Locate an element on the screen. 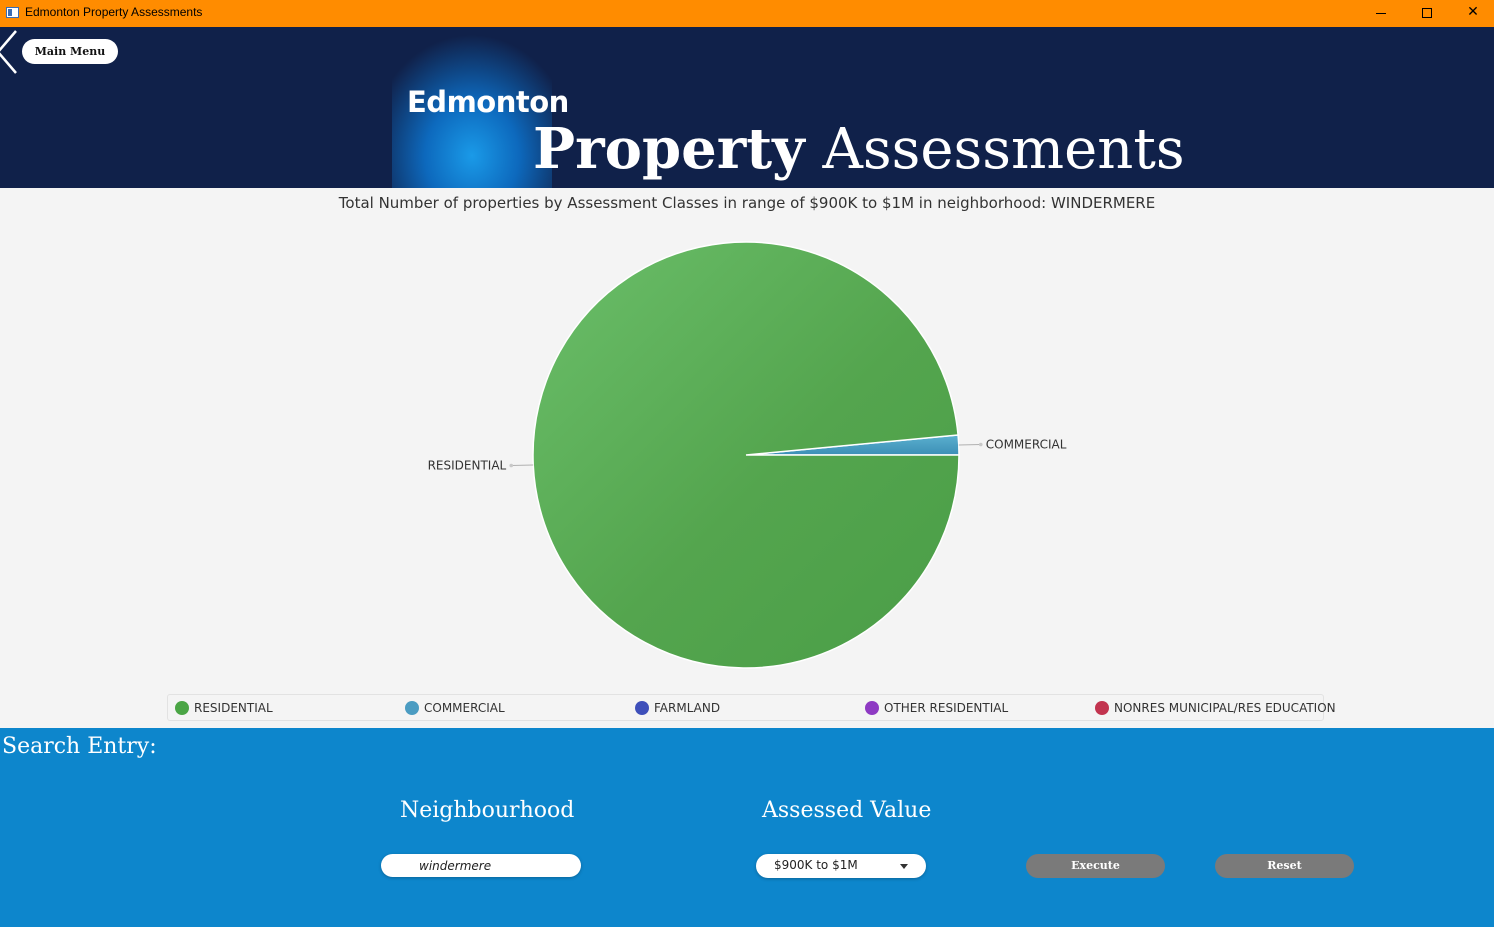 Image resolution: width=1494 pixels, height=927 pixels. legend-dot-nonres-municipal is located at coordinates (1102, 708).